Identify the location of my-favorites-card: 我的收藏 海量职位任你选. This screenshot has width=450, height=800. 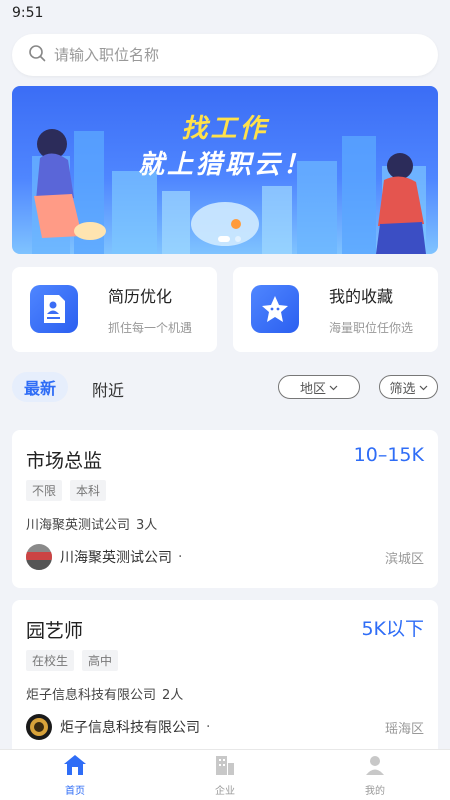
(335, 309).